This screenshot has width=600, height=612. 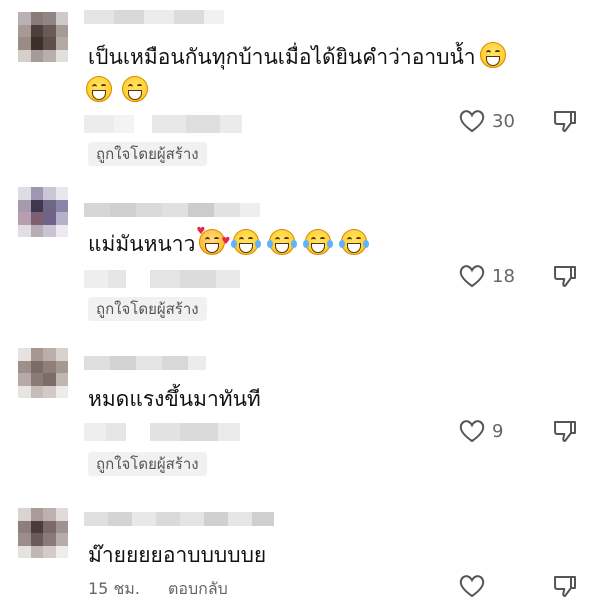 What do you see at coordinates (174, 399) in the screenshot?
I see `comment-text: หมดแรงขึ้นมาทันที` at bounding box center [174, 399].